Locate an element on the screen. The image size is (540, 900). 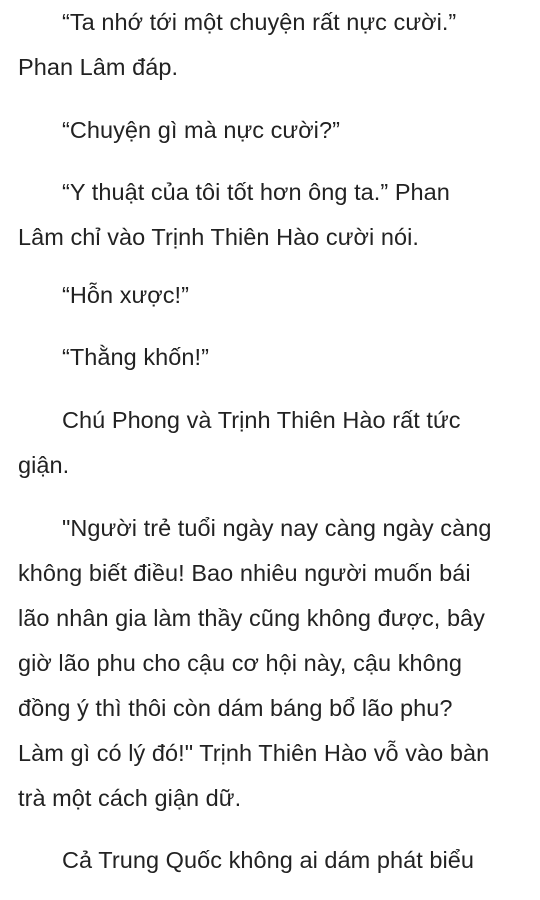
text-line: “Y thuật của tôi tốt hơn ông ta.” Phan is located at coordinates (256, 192).